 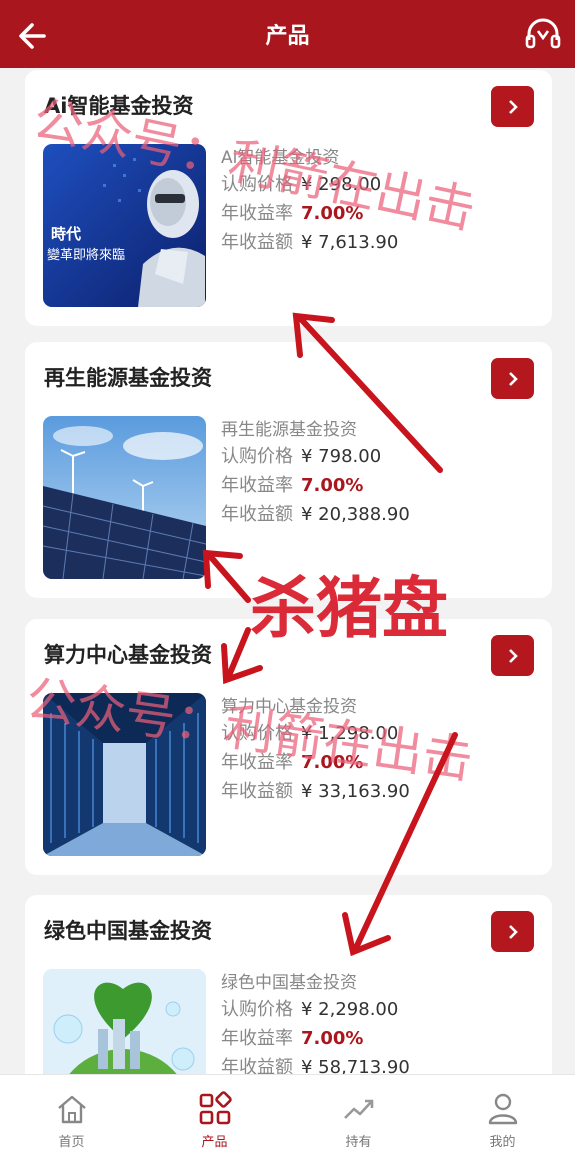 I want to click on product-subtitle: 再生能源基金投资, so click(x=289, y=430).